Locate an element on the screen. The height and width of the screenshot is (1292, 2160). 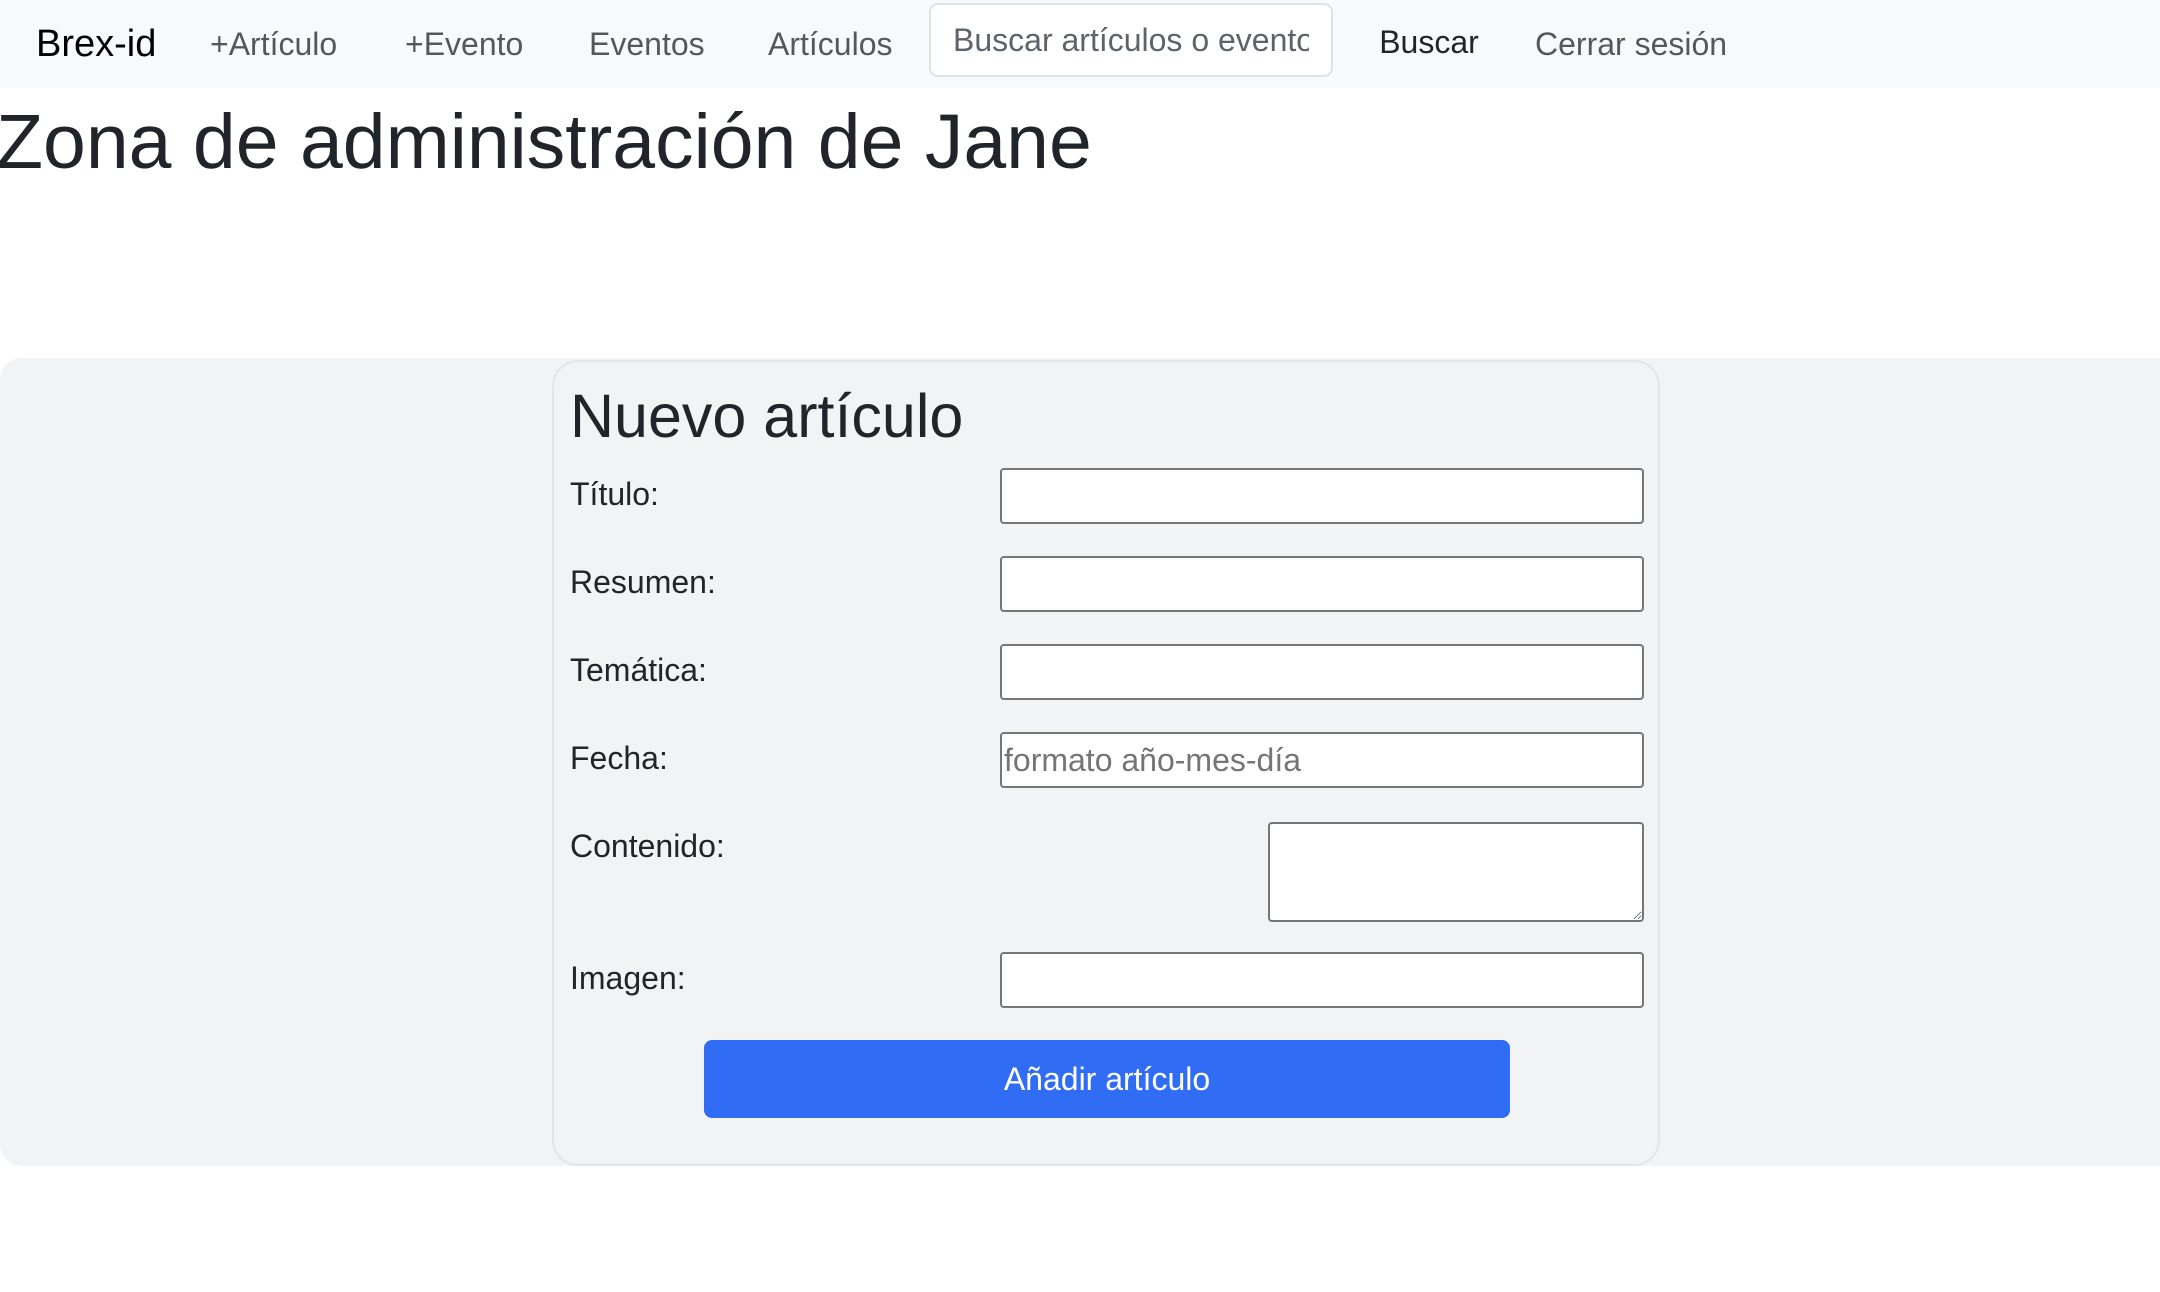
content-label: Contenido: is located at coordinates (647, 846).